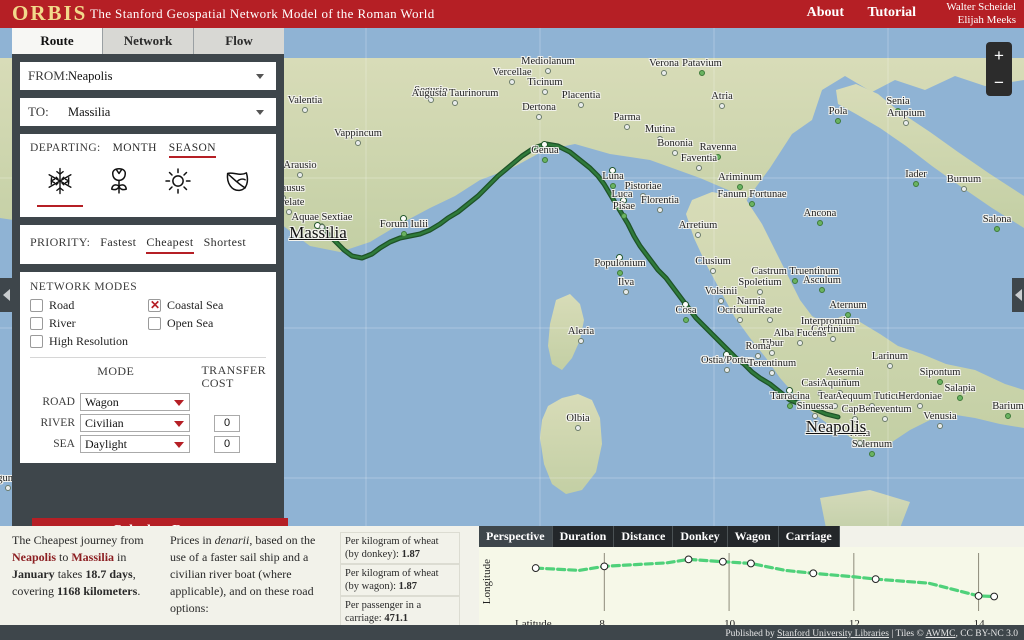 This screenshot has height=640, width=1024. Describe the element at coordinates (207, 305) in the screenshot. I see `checkbox-coastal-sea: Coastal Sea` at that location.